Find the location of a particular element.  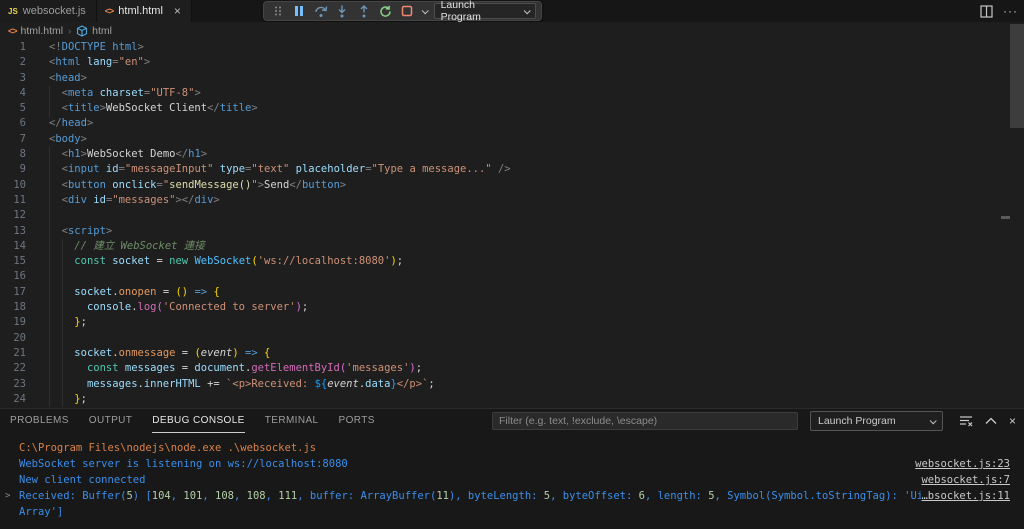

panel-tab-ports: PORTS is located at coordinates (357, 421).